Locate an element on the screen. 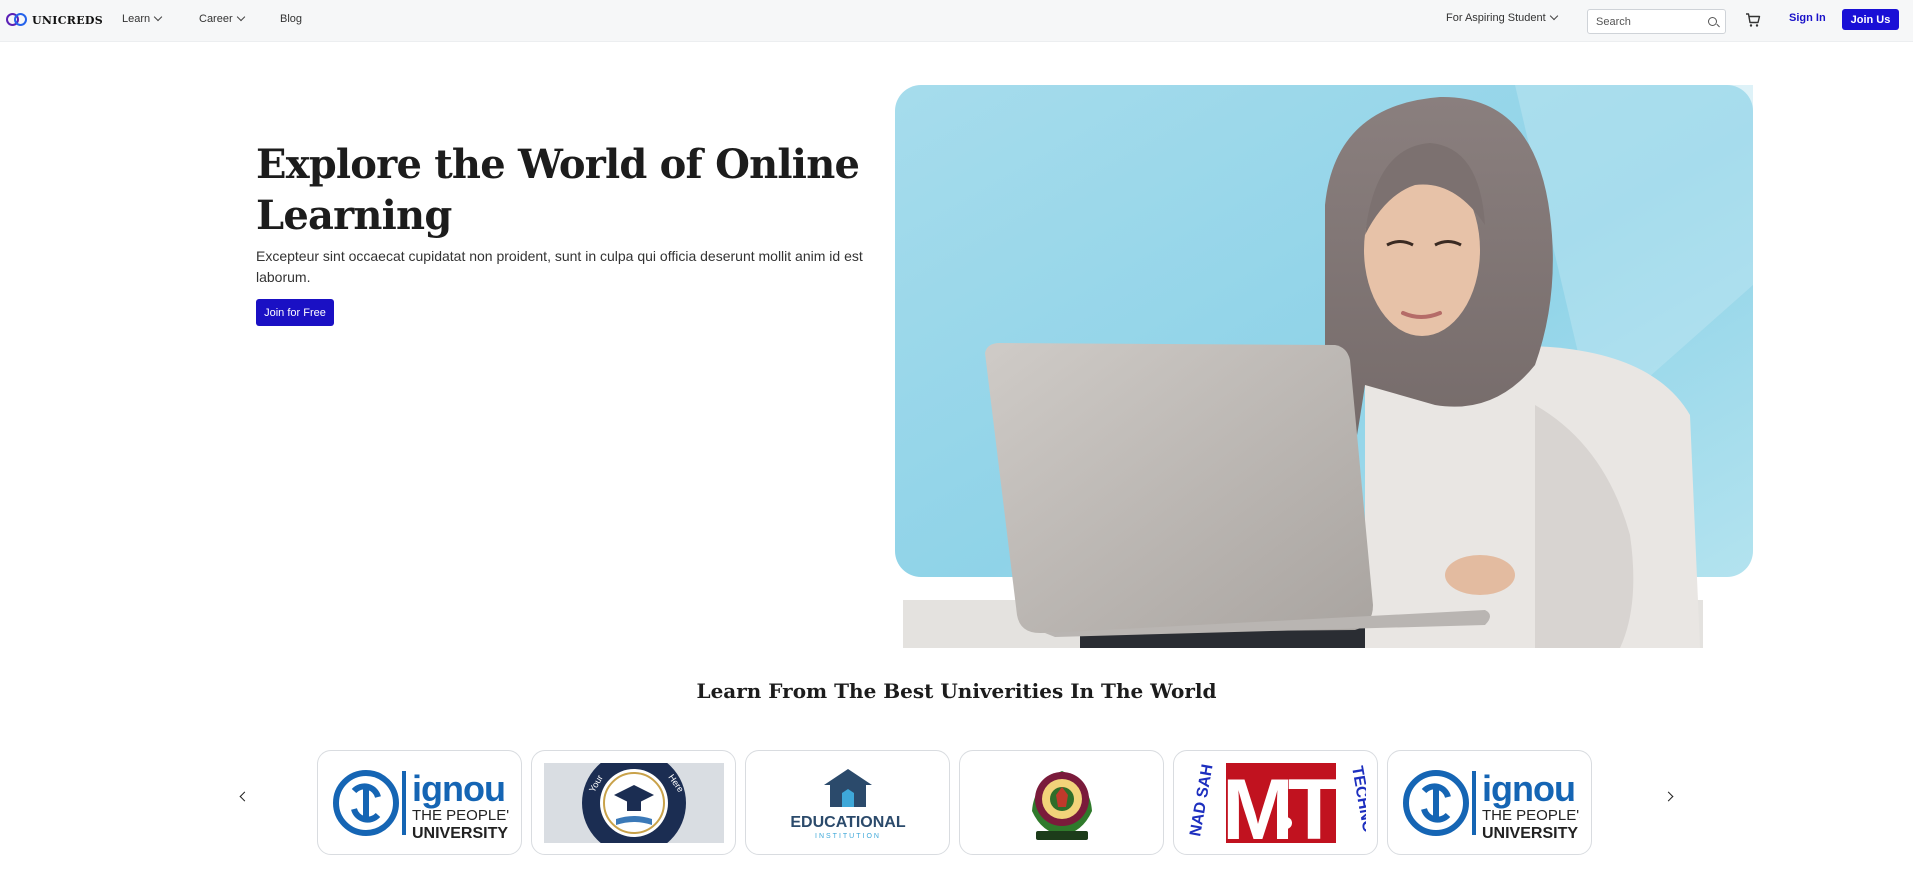  educational-institution-logo: EDUCATIONAL INSTITUTION is located at coordinates (848, 804).